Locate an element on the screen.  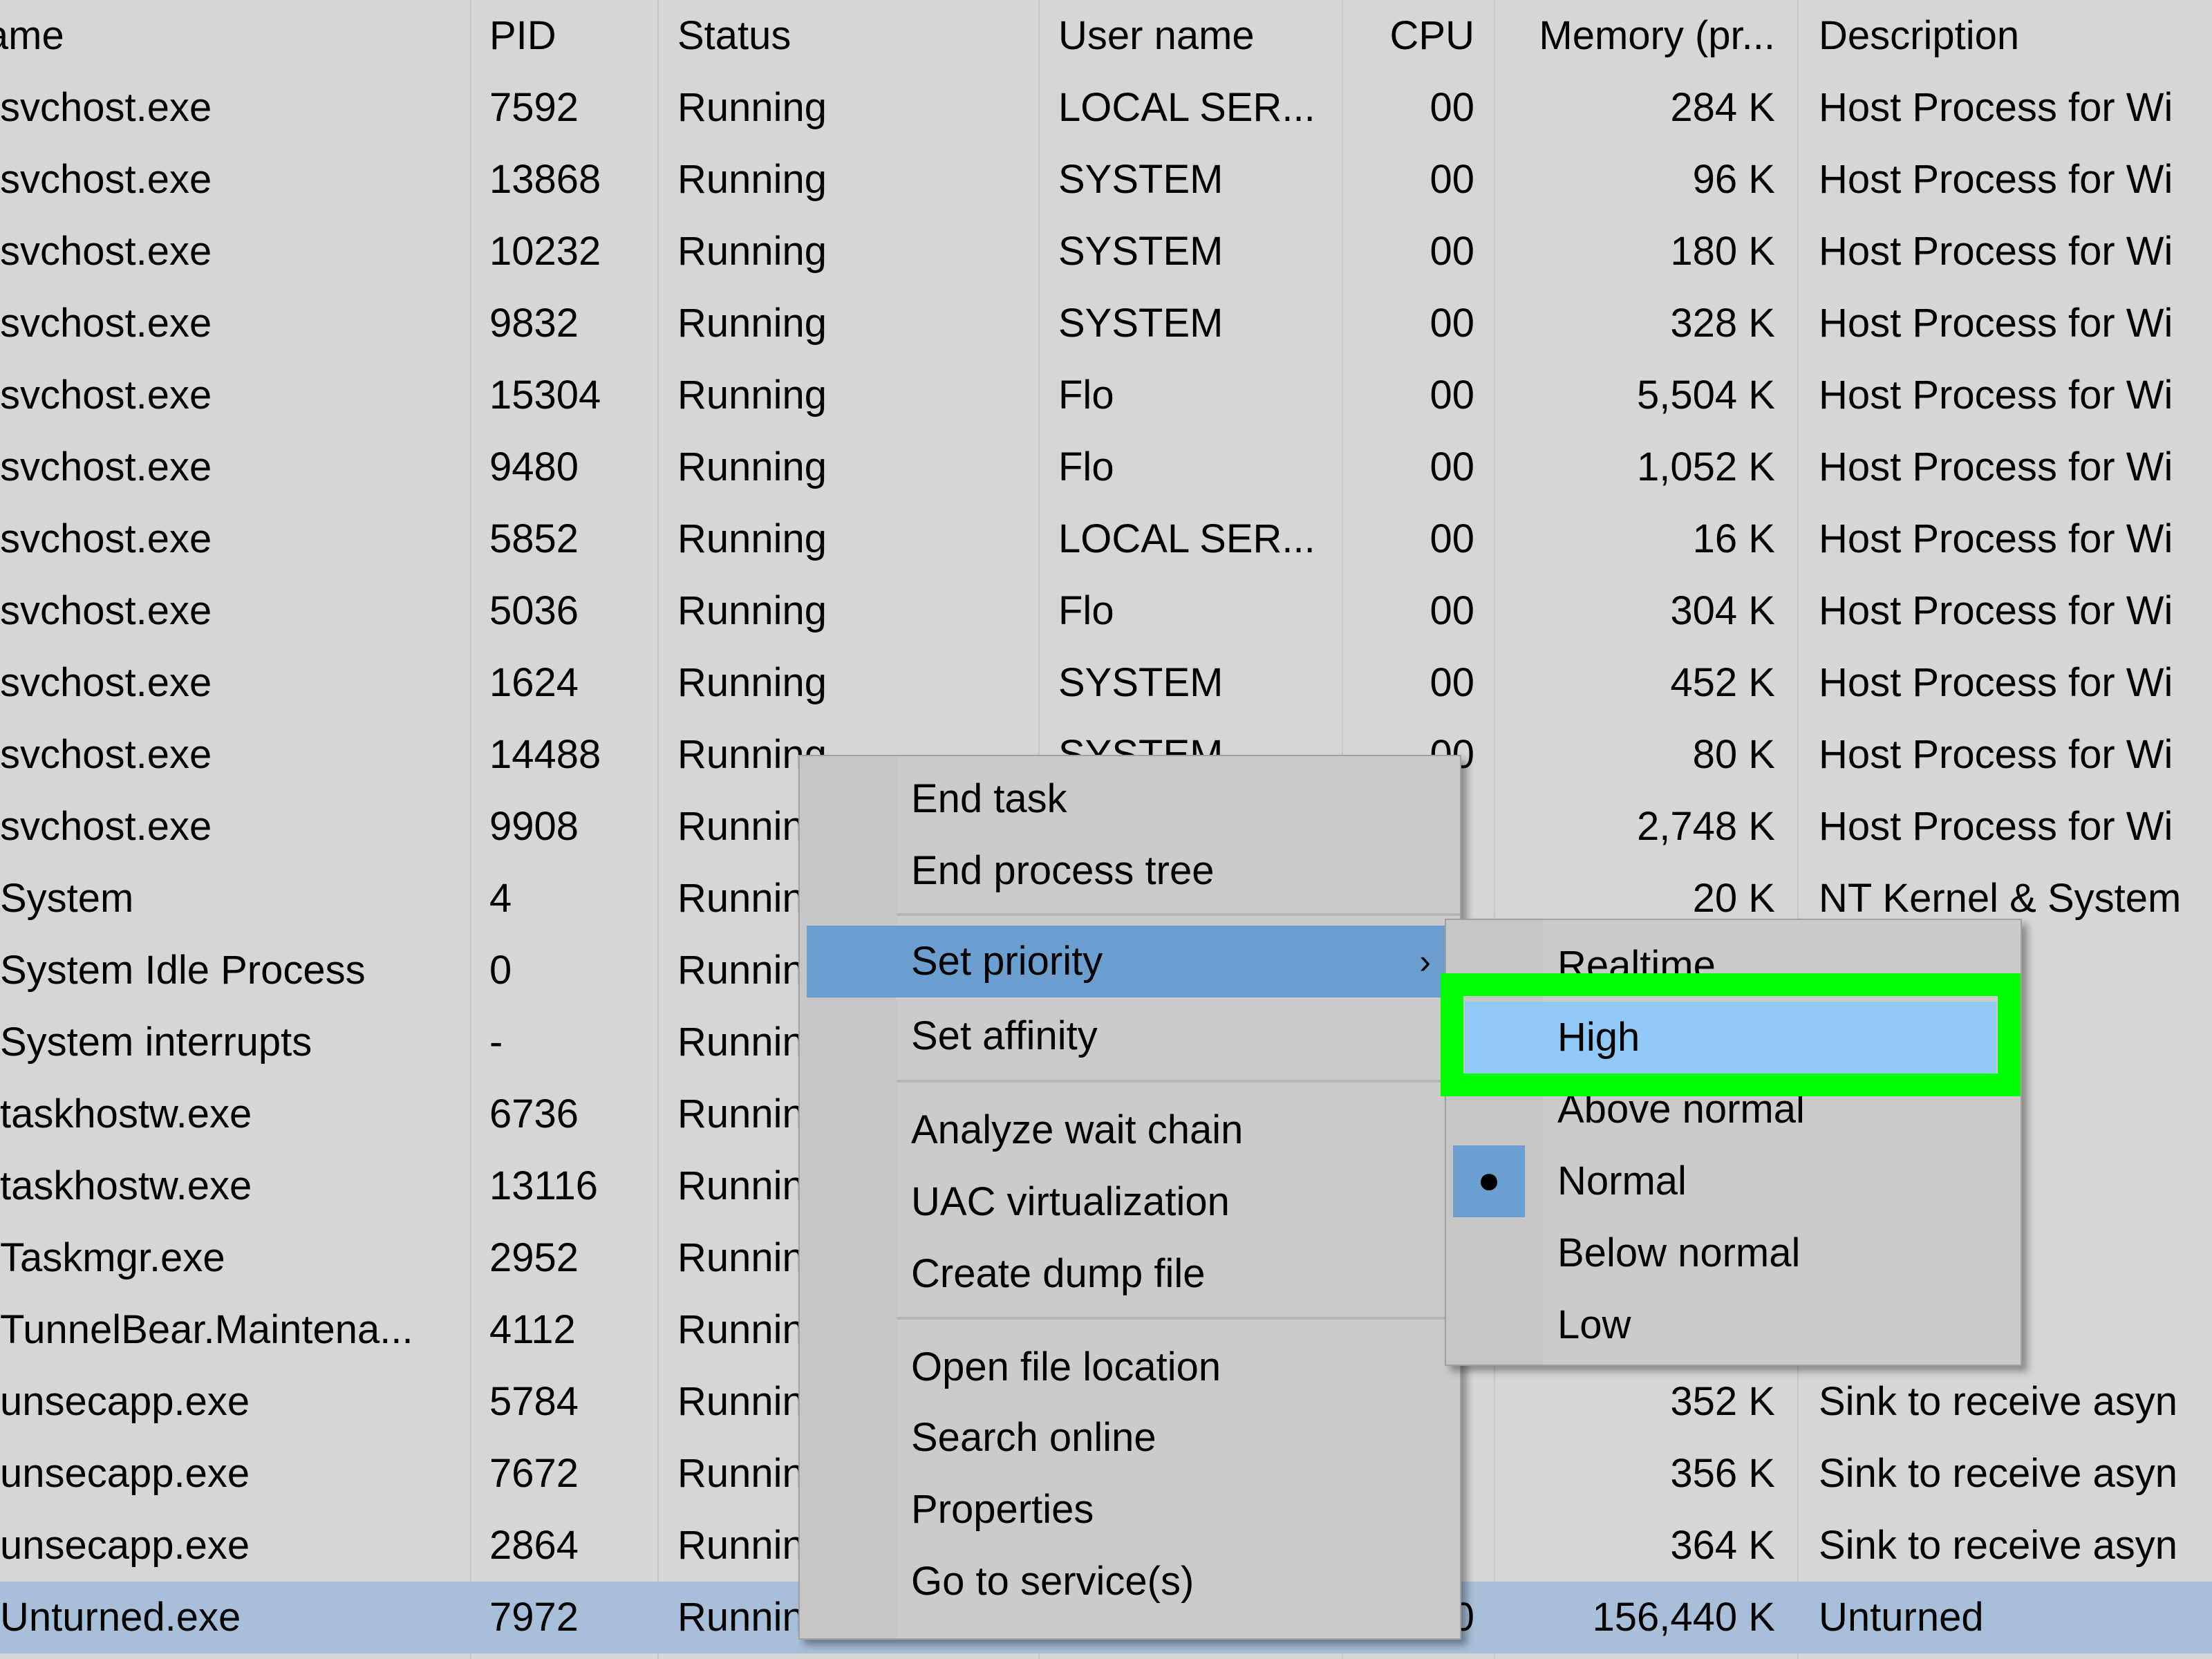
cell-pid: 14488 is located at coordinates (545, 754).